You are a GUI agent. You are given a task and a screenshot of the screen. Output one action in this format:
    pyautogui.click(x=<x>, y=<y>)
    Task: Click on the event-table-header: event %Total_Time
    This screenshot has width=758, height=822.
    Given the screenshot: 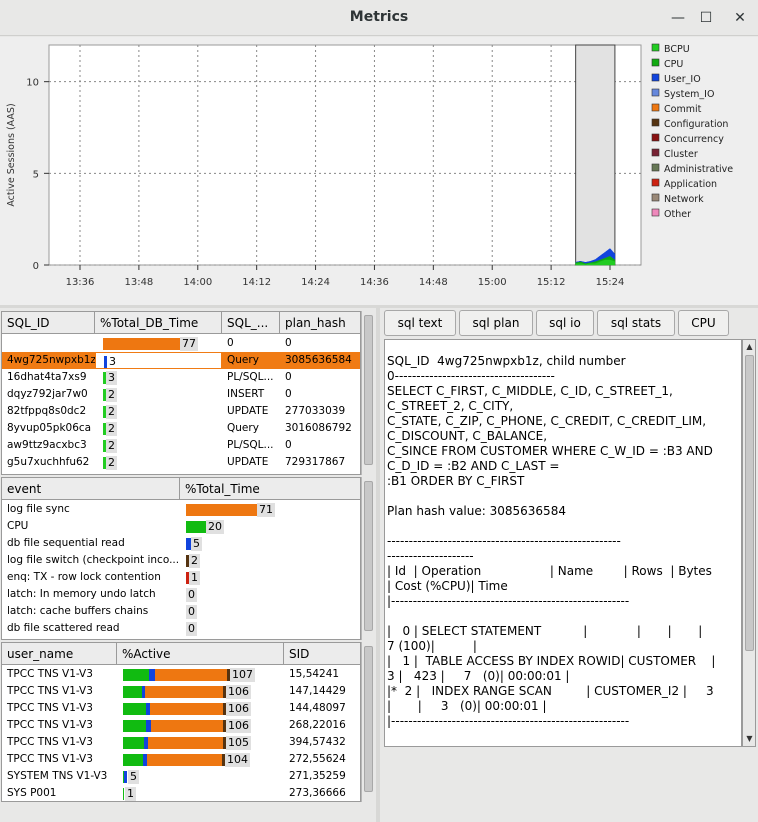 What is the action you would take?
    pyautogui.click(x=181, y=489)
    